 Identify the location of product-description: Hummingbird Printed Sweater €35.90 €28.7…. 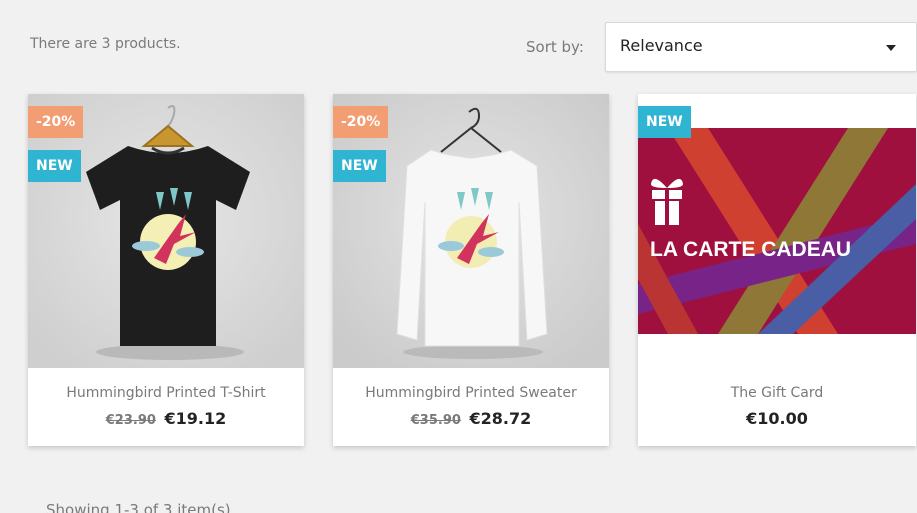
(471, 407).